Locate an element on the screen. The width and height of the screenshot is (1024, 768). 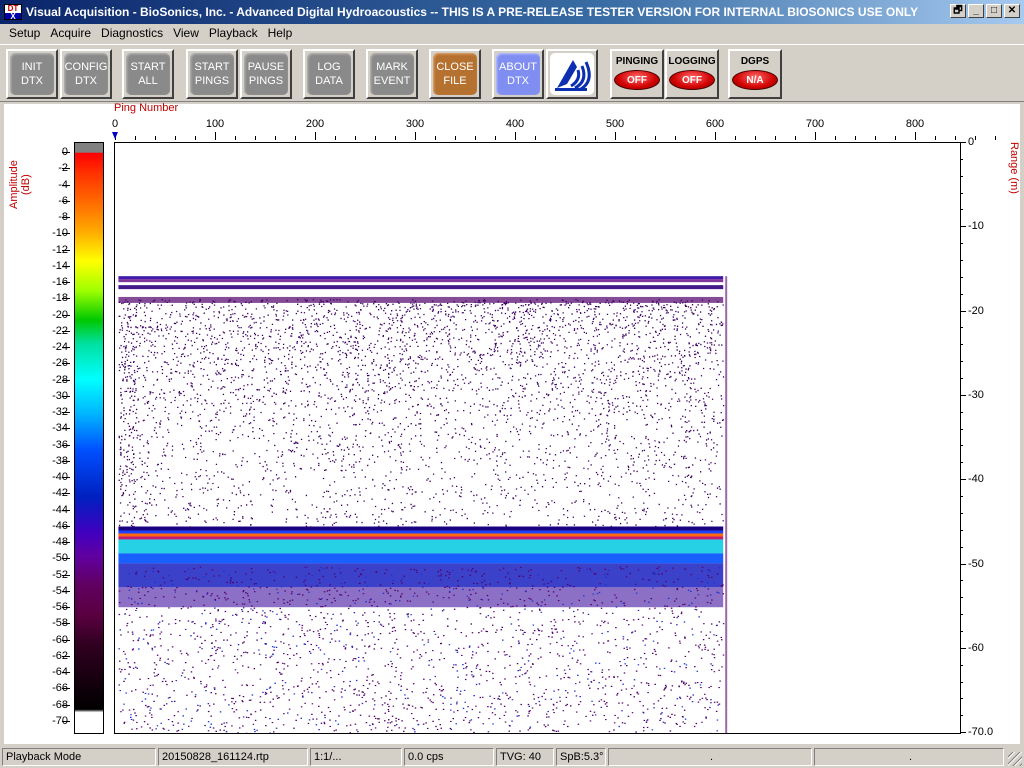
app-icon: DT X is located at coordinates (13, 12).